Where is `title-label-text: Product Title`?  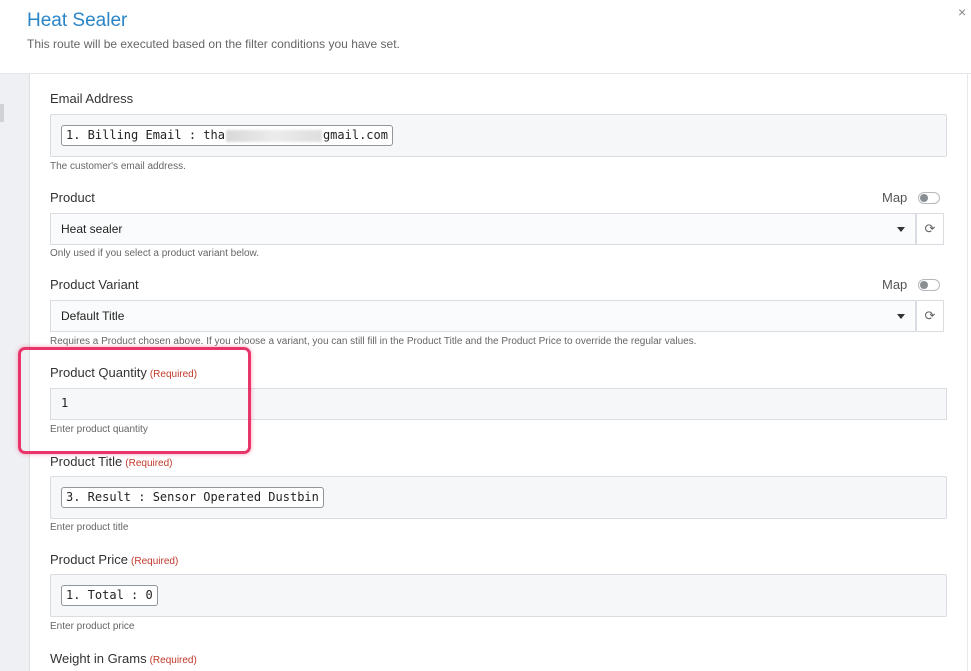 title-label-text: Product Title is located at coordinates (86, 461).